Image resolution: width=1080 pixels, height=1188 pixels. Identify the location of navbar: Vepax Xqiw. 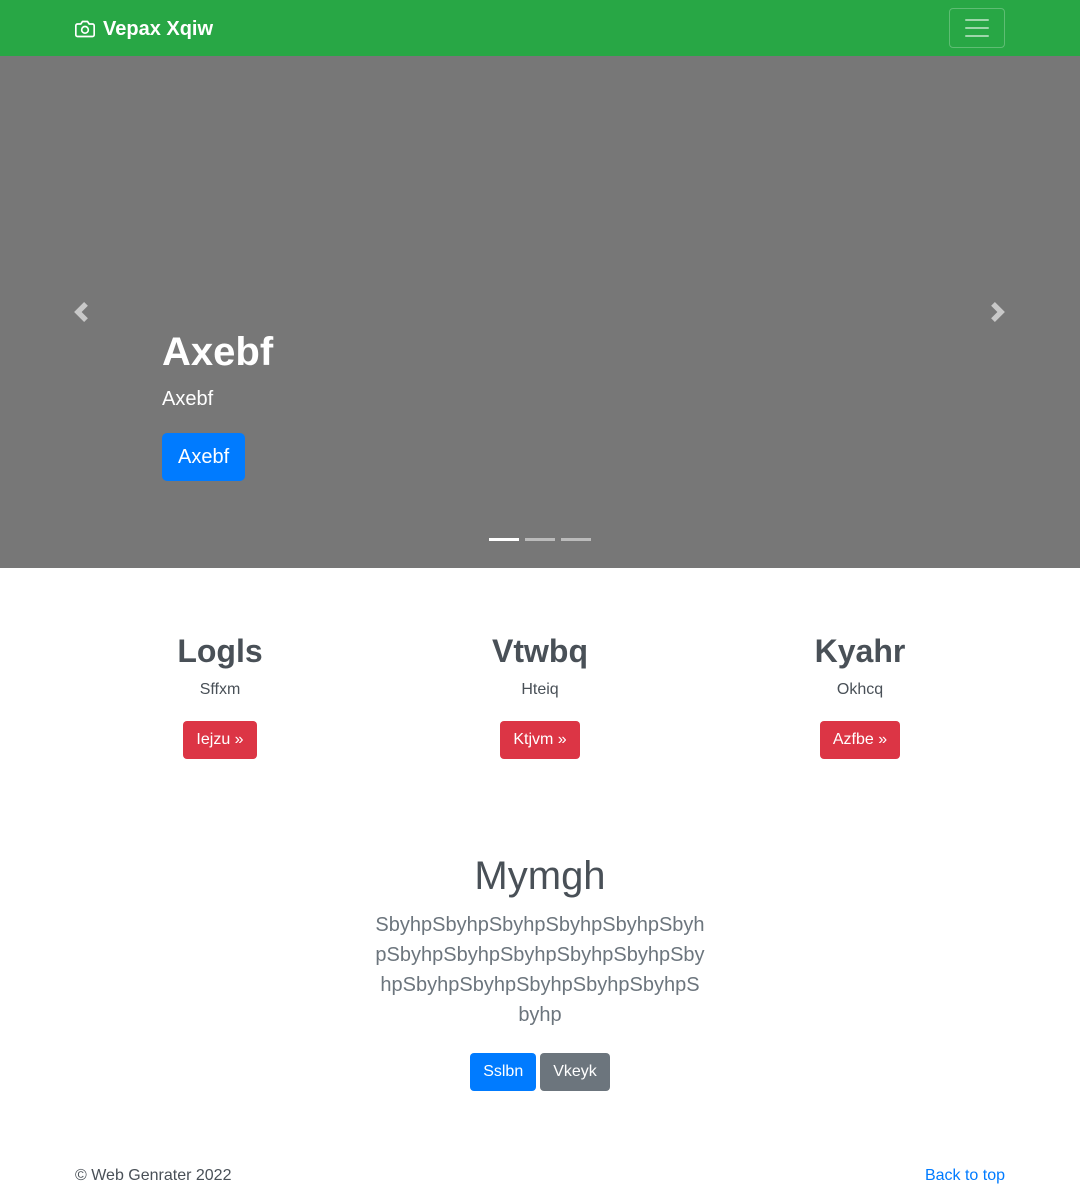
(540, 28).